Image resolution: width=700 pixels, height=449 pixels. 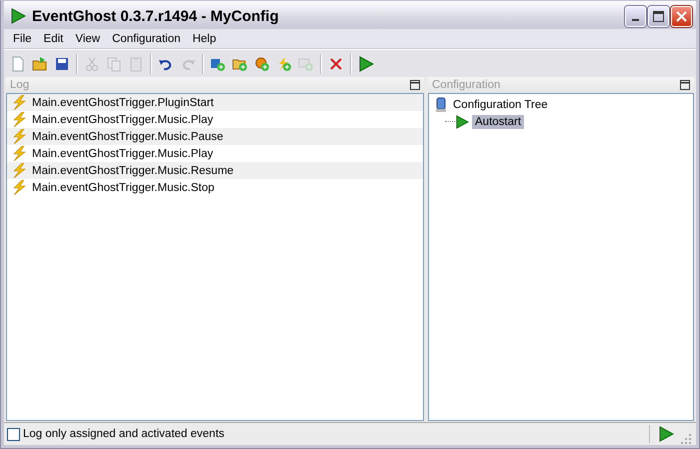 I want to click on checkbox, so click(x=13, y=434).